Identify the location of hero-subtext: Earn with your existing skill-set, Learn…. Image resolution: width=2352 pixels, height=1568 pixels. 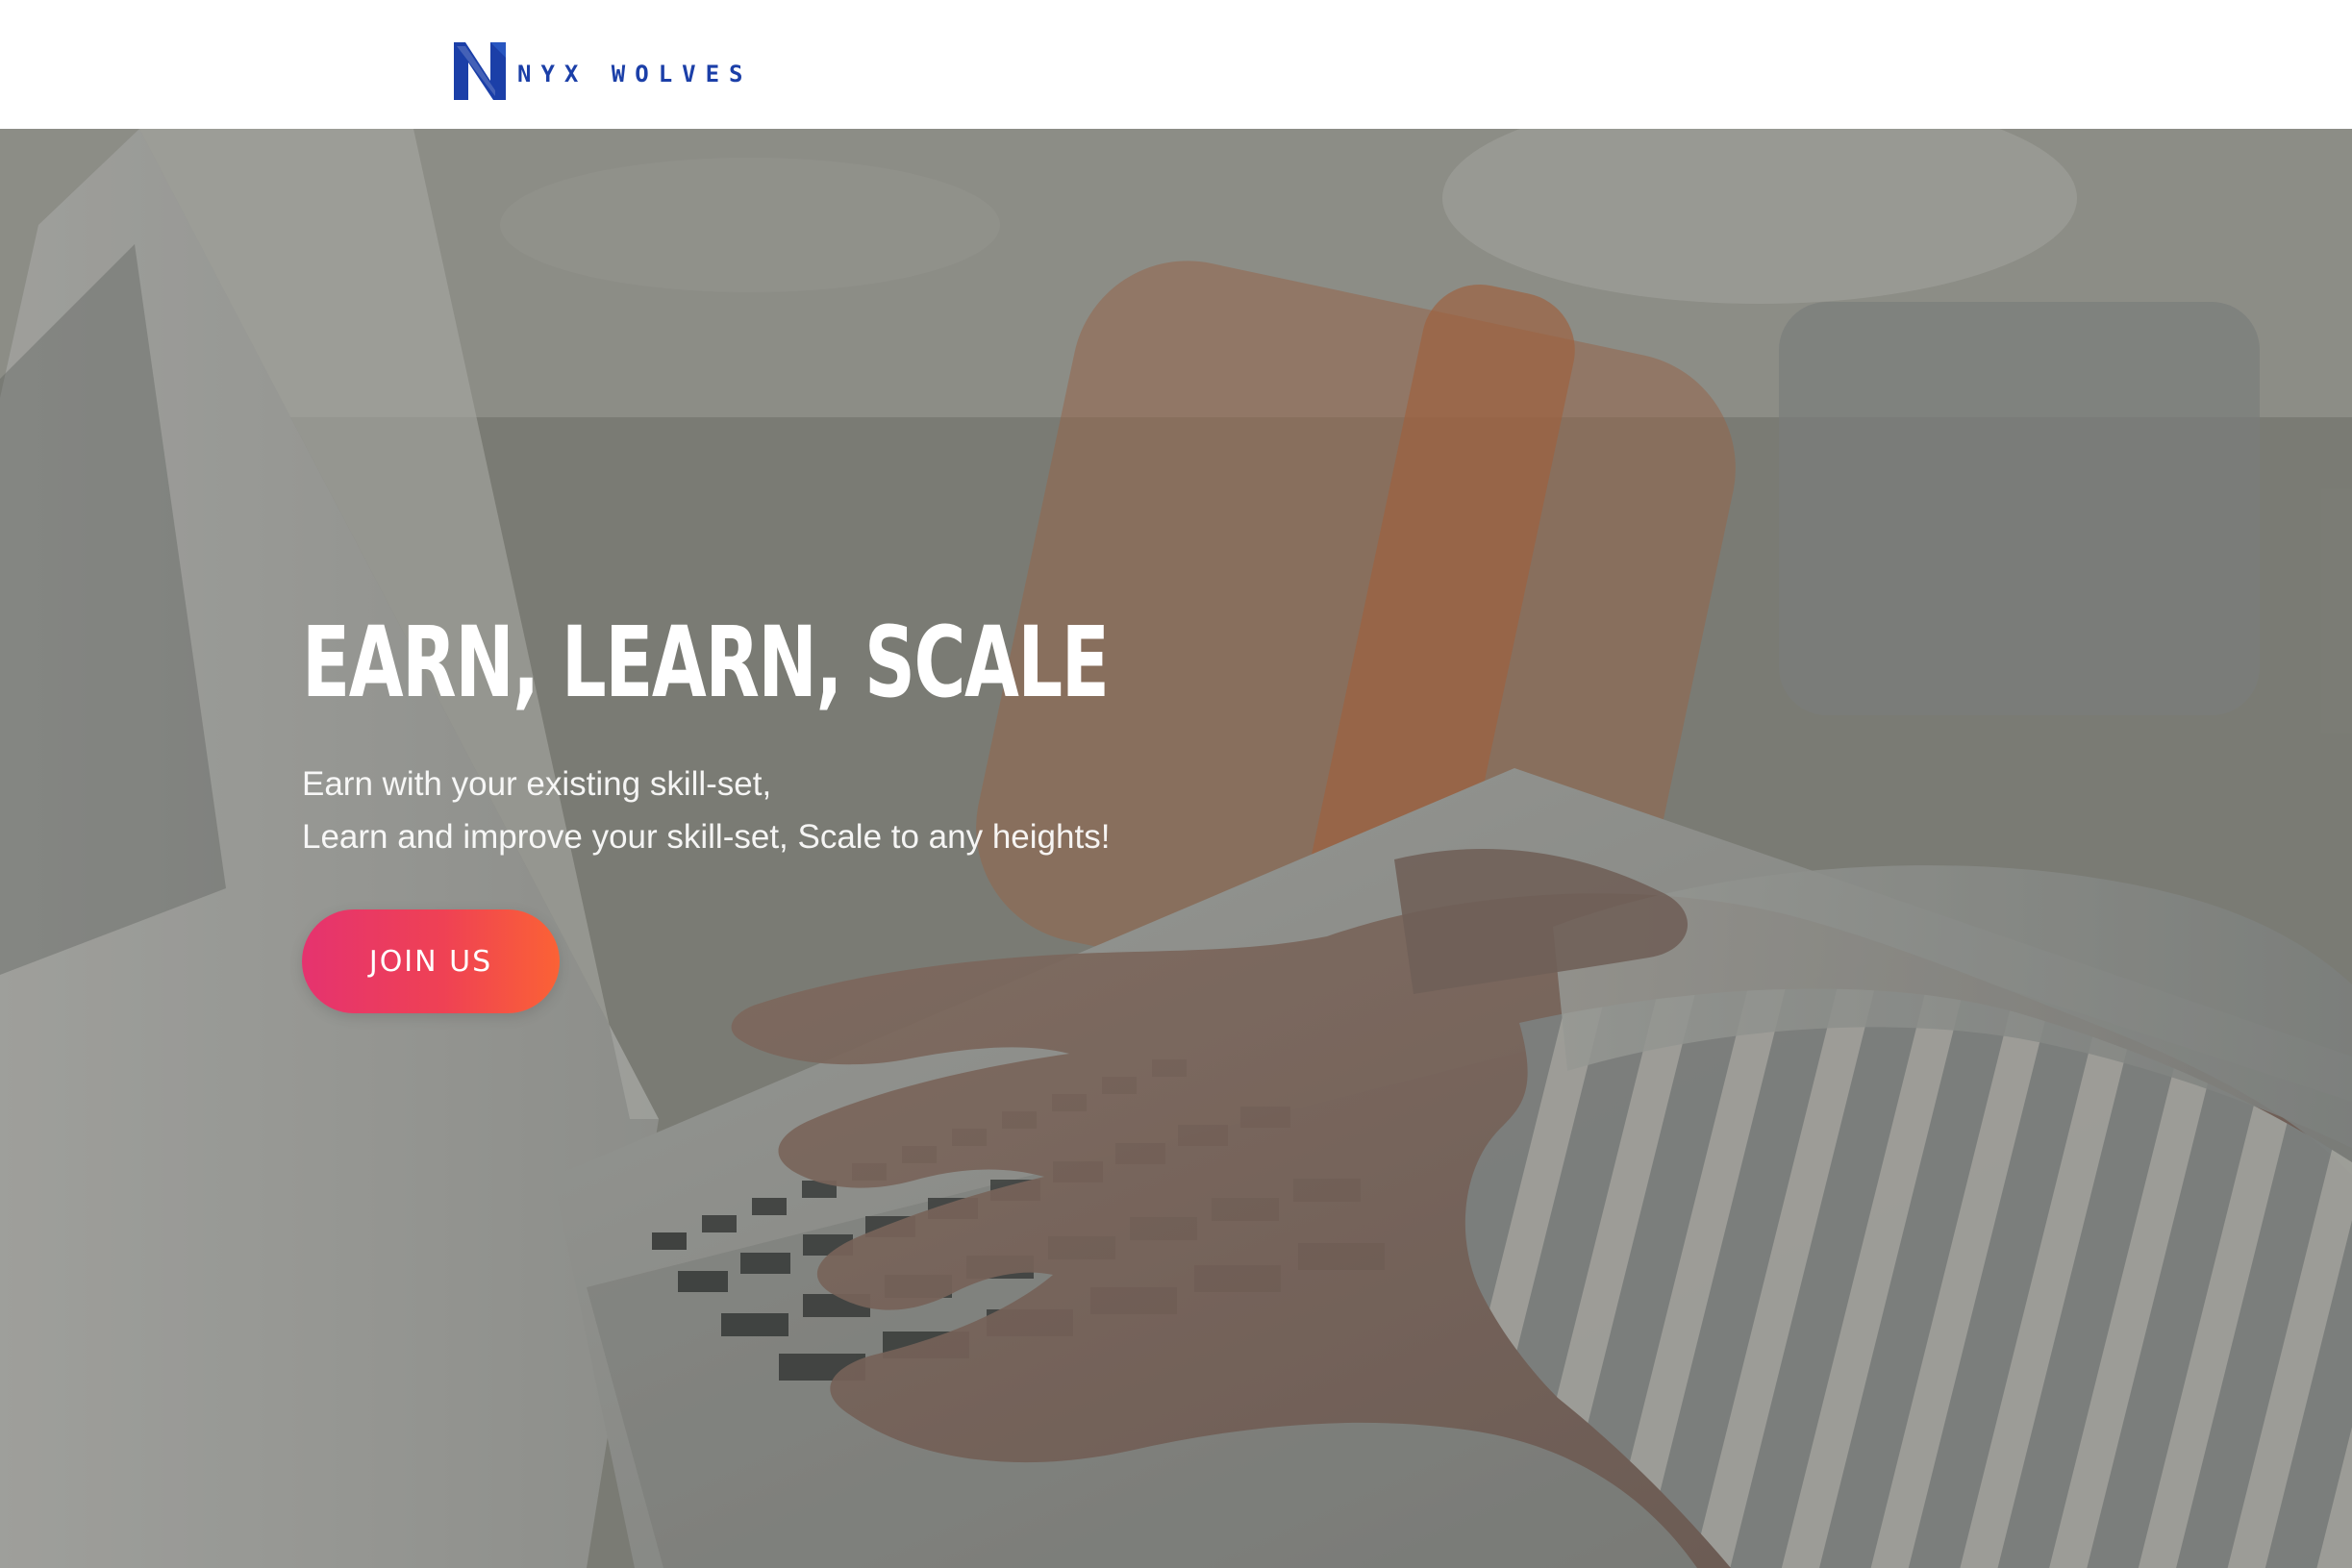
(783, 810).